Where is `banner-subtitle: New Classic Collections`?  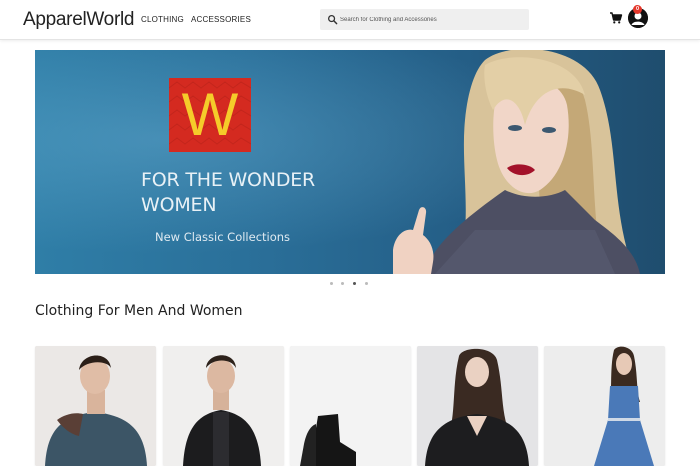 banner-subtitle: New Classic Collections is located at coordinates (223, 237).